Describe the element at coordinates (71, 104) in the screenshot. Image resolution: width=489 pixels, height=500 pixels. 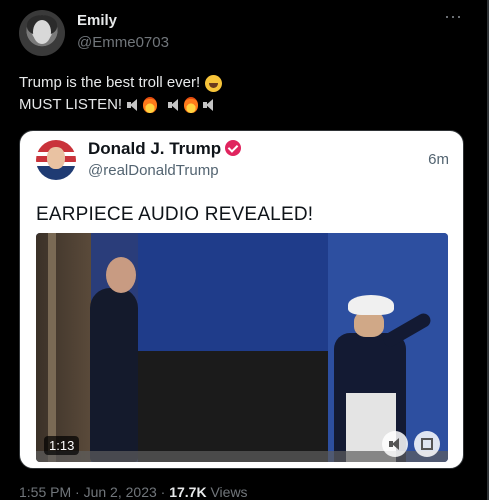
I see `tweet-line-2-text: MUST LISTEN!` at that location.